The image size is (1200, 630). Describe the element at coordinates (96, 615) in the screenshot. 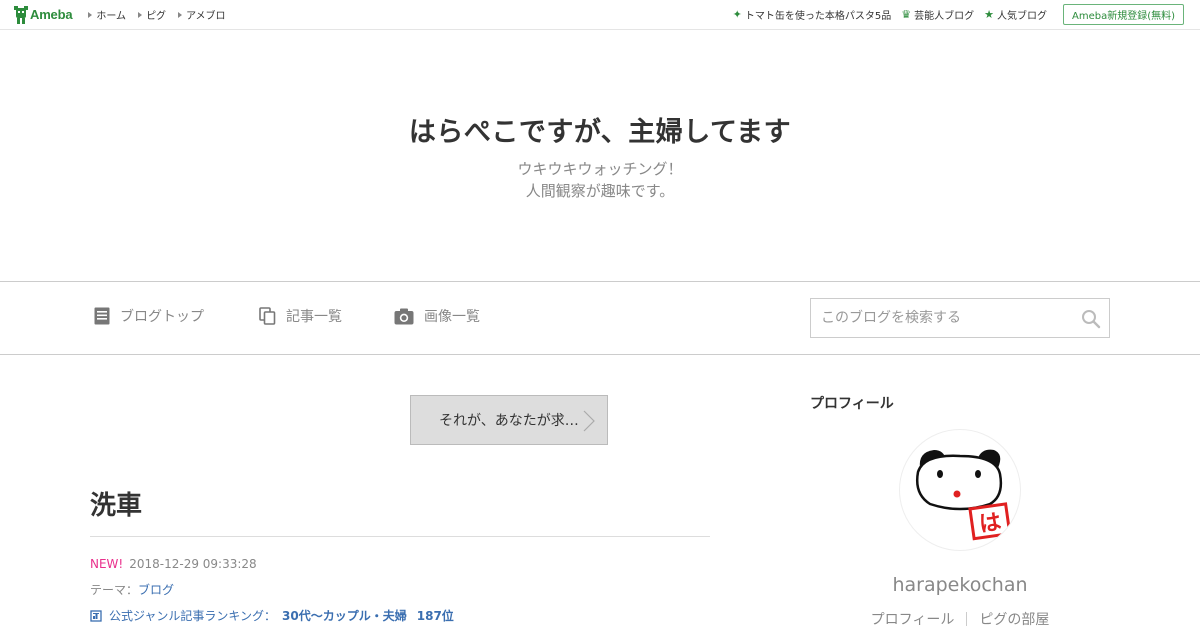

I see `ranking-icon` at that location.